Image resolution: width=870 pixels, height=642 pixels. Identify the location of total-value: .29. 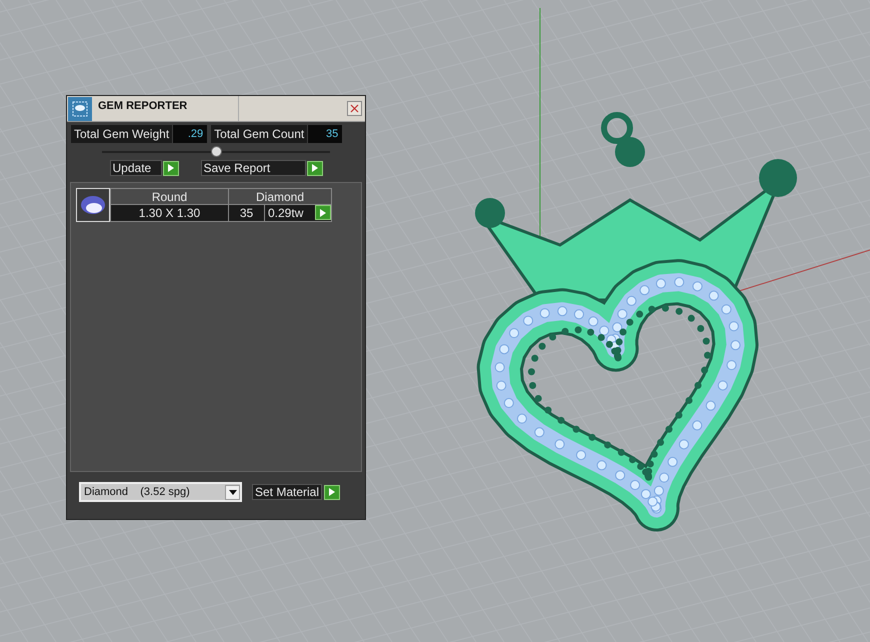
(190, 134).